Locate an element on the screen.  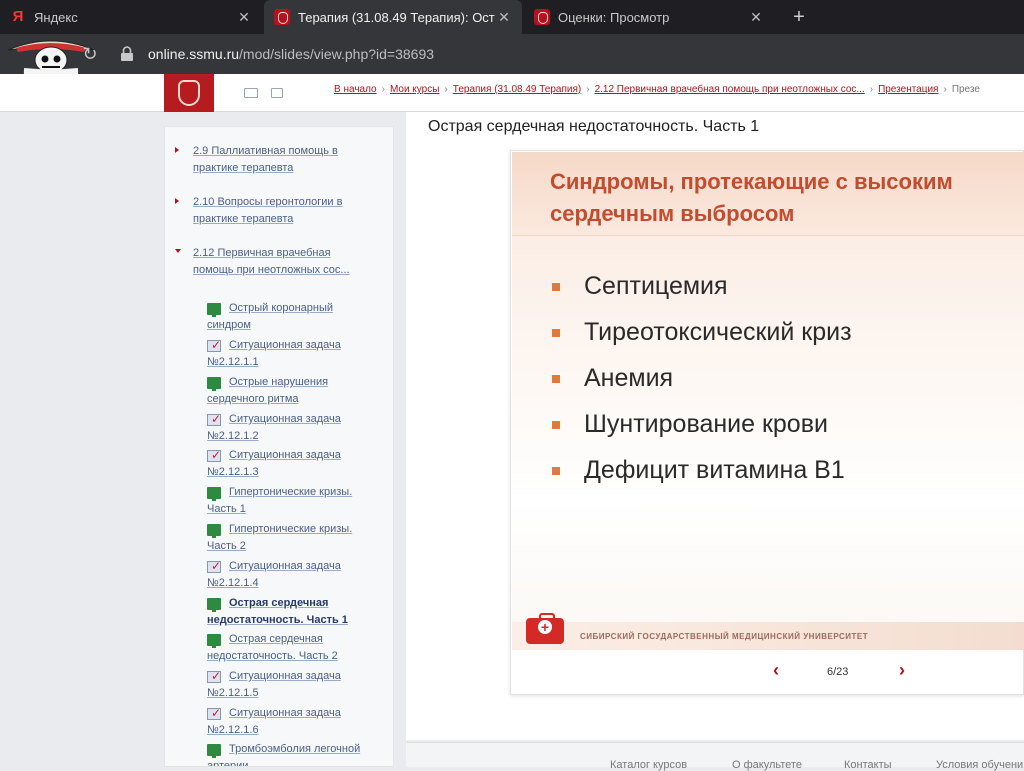
nav-item: Ситуационная задача №2.12.1.4 is located at coordinates (292, 575).